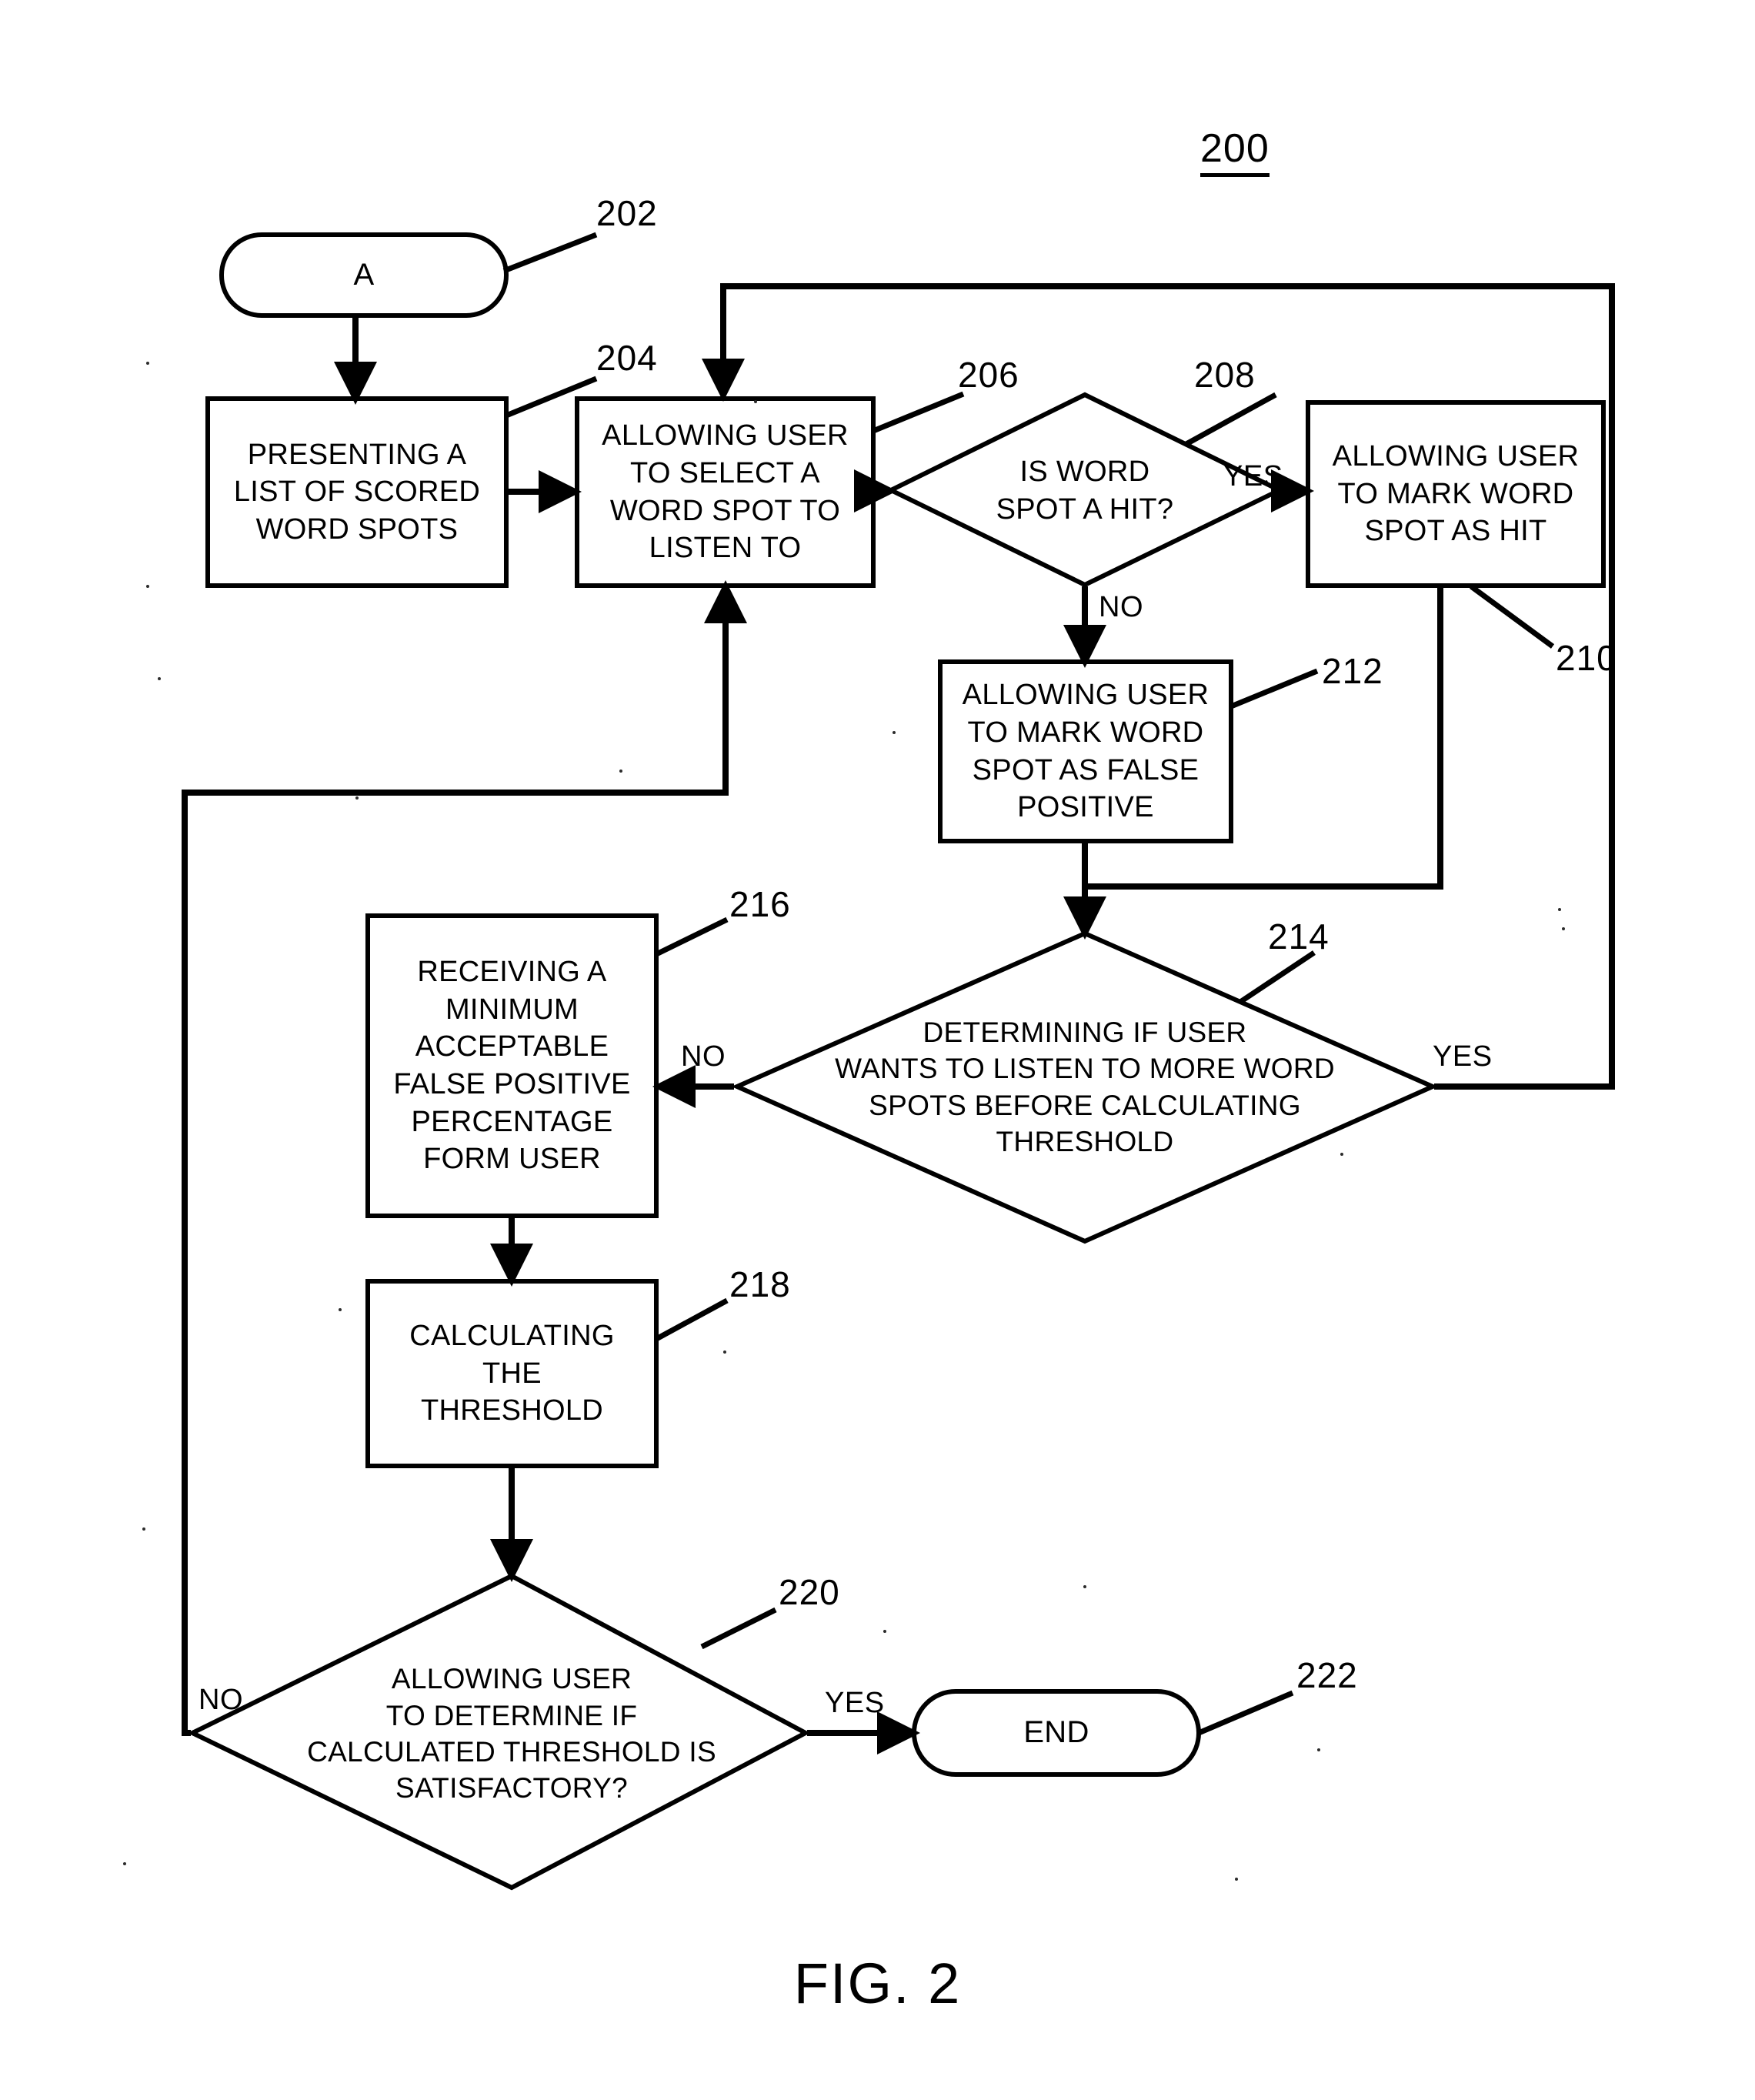  Describe the element at coordinates (760, 904) in the screenshot. I see `ref-numeral-216: 216` at that location.